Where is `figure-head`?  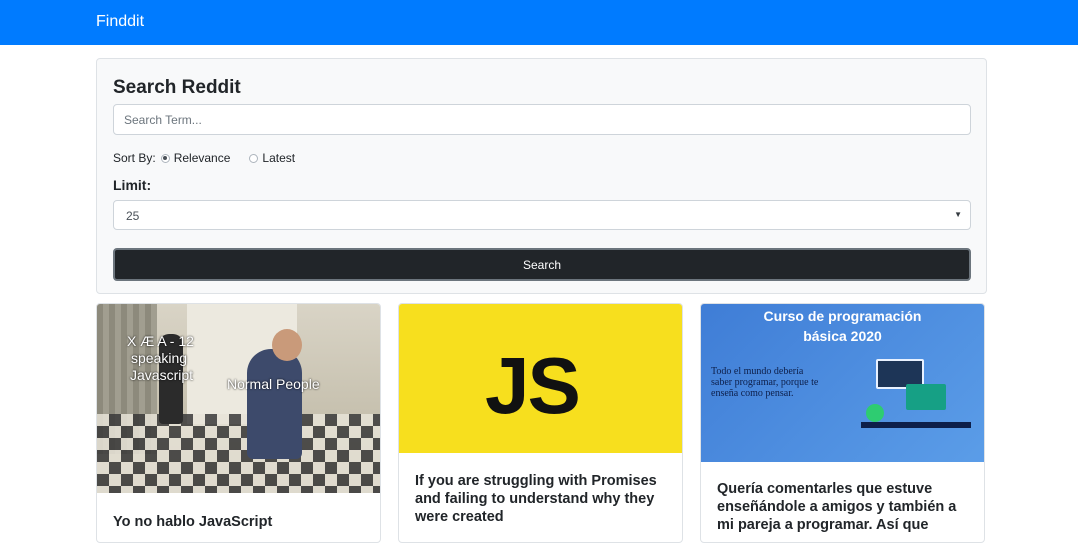 figure-head is located at coordinates (287, 345).